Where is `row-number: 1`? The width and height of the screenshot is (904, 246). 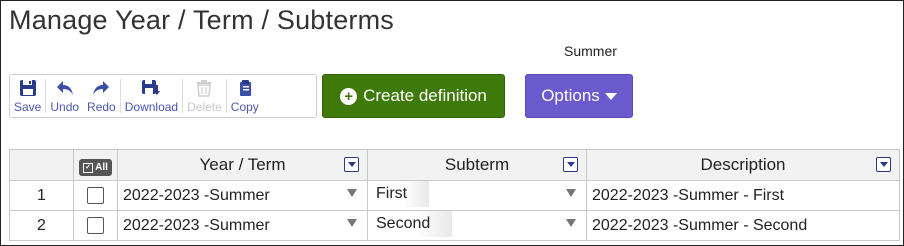
row-number: 1 is located at coordinates (41, 195).